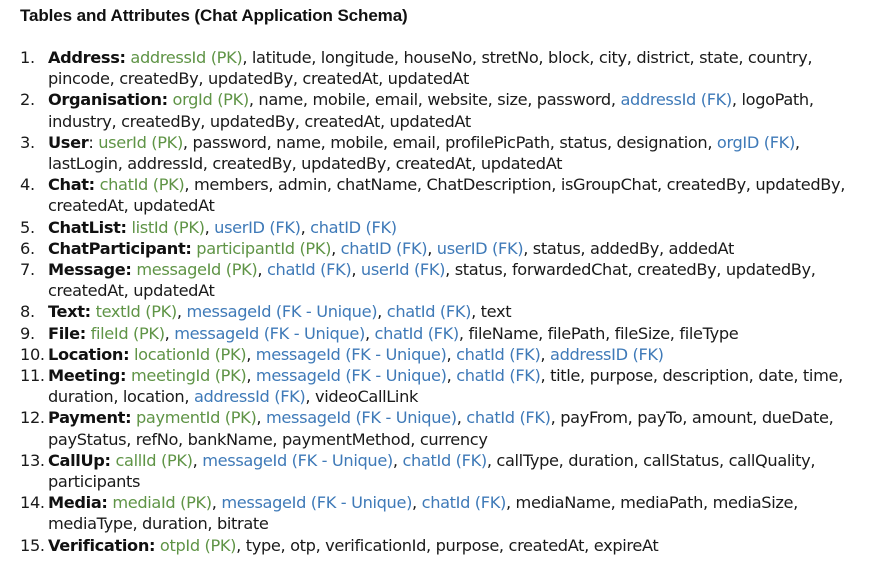 The width and height of the screenshot is (877, 578). What do you see at coordinates (362, 397) in the screenshot?
I see `attribute-text: , videoCallLink` at bounding box center [362, 397].